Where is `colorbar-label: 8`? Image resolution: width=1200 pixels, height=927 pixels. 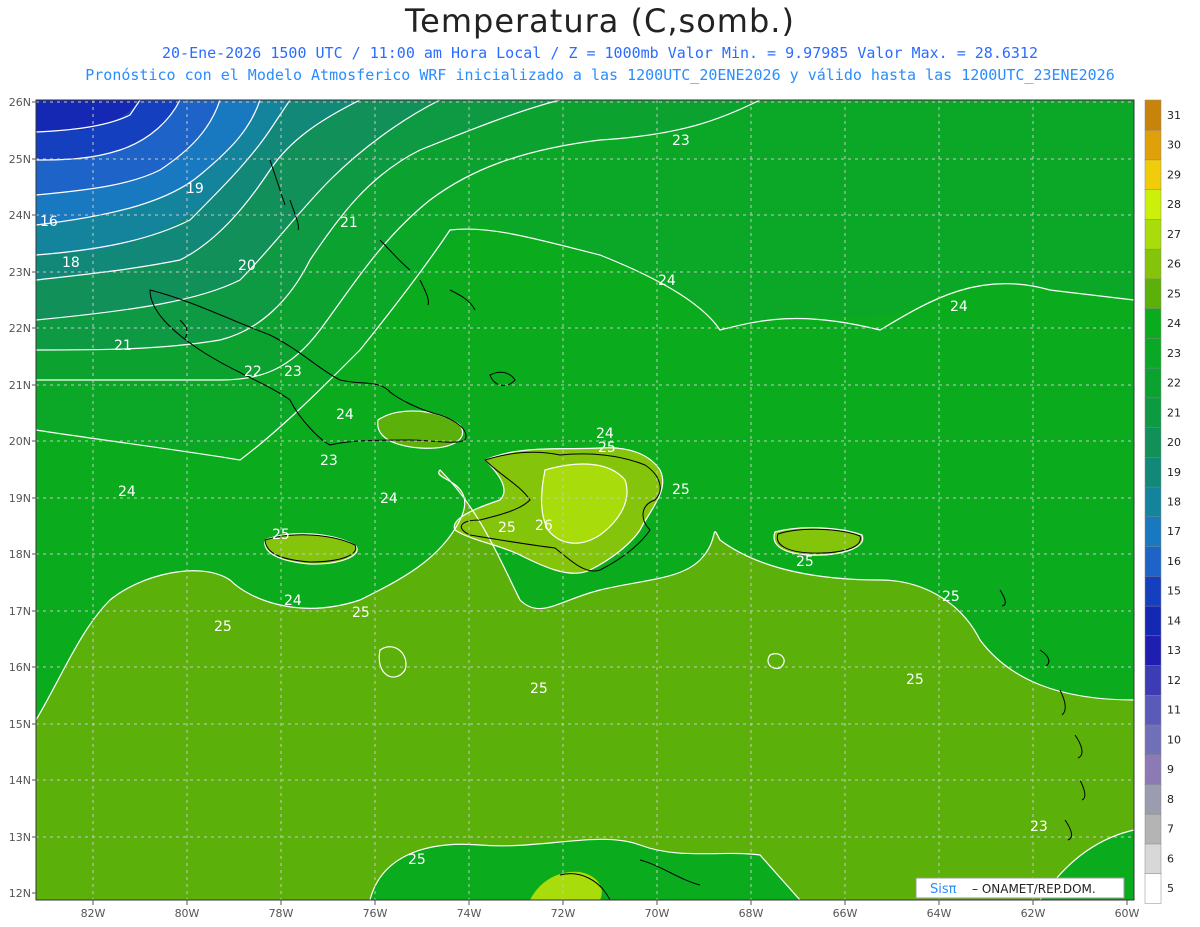
colorbar-label: 8 is located at coordinates (1170, 799).